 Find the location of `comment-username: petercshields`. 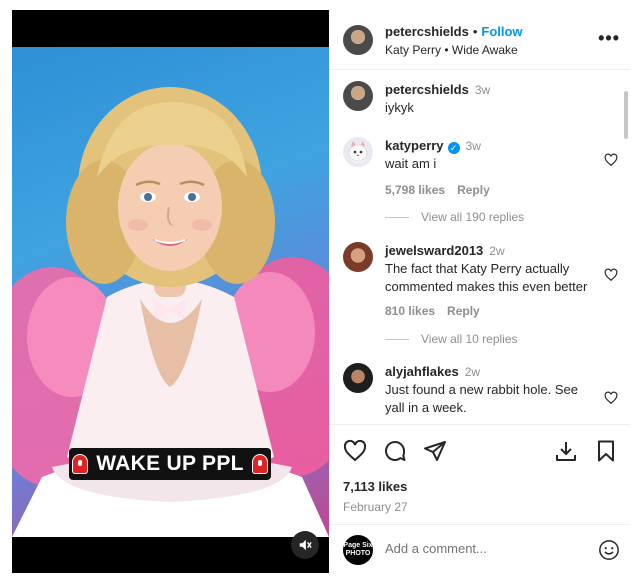

comment-username: petercshields is located at coordinates (427, 89).